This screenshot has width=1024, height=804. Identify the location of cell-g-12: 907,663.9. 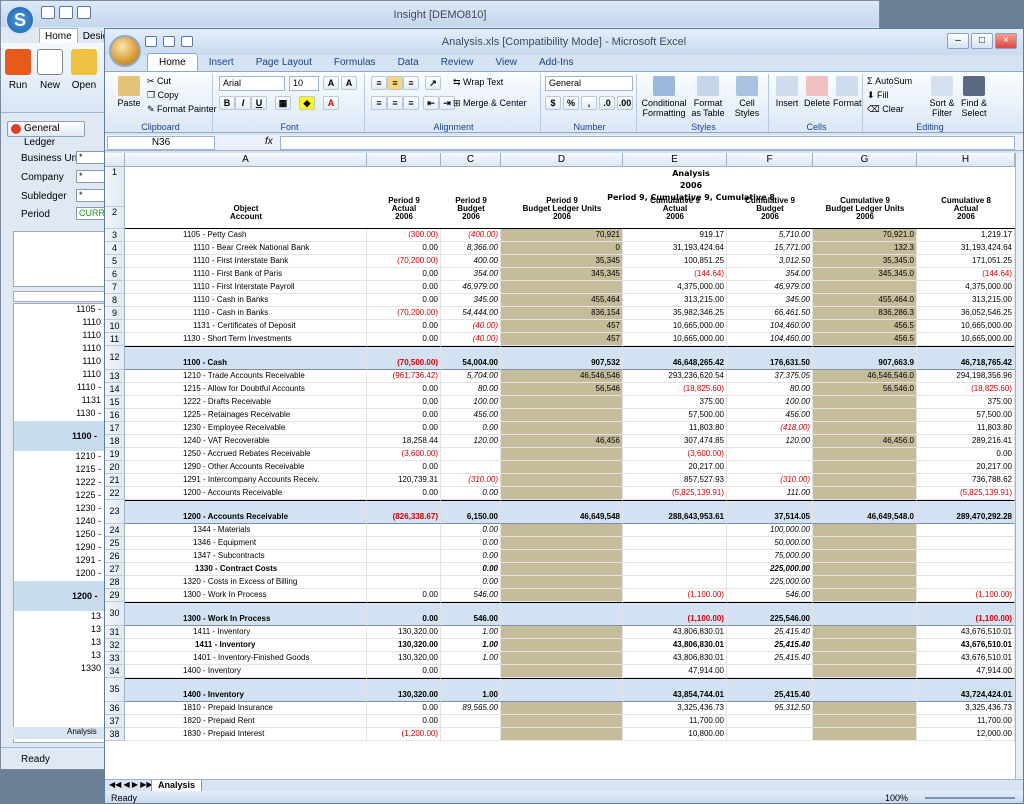
(865, 358).